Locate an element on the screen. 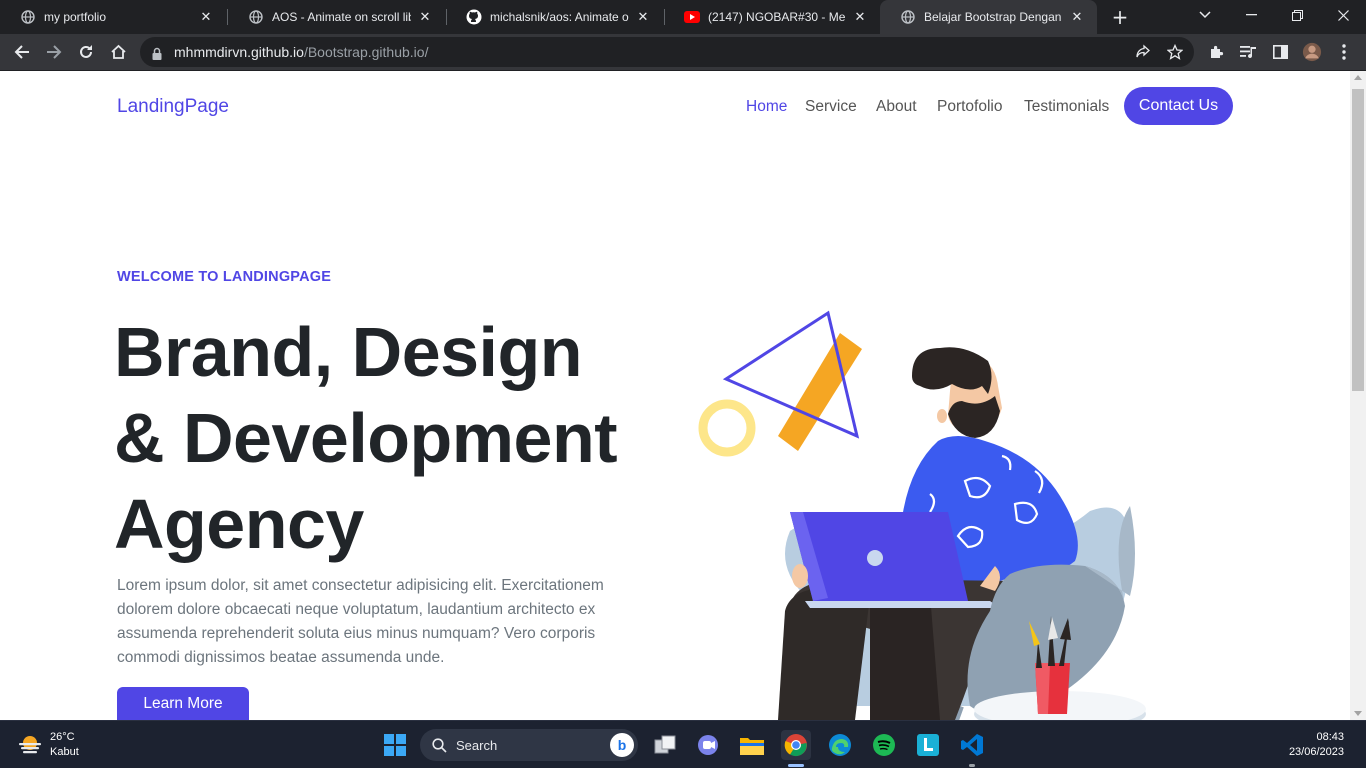 The width and height of the screenshot is (1366, 768). reload-icon is located at coordinates (86, 51).